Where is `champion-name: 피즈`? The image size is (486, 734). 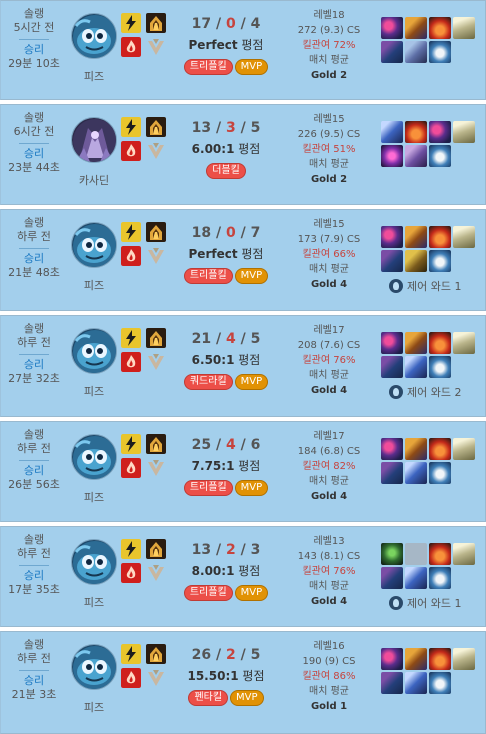
champion-name: 피즈 is located at coordinates (94, 707).